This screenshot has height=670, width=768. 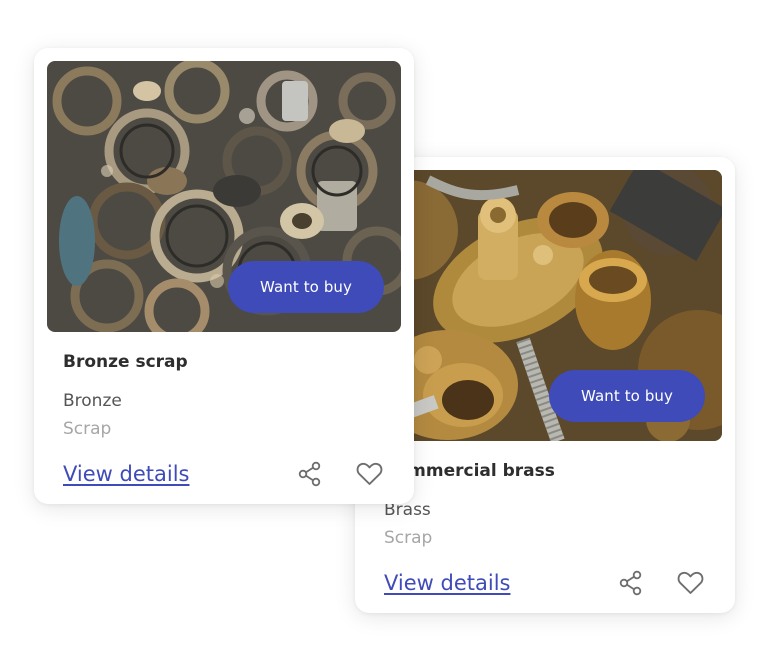 What do you see at coordinates (469, 471) in the screenshot?
I see `card-title: Commercial brass` at bounding box center [469, 471].